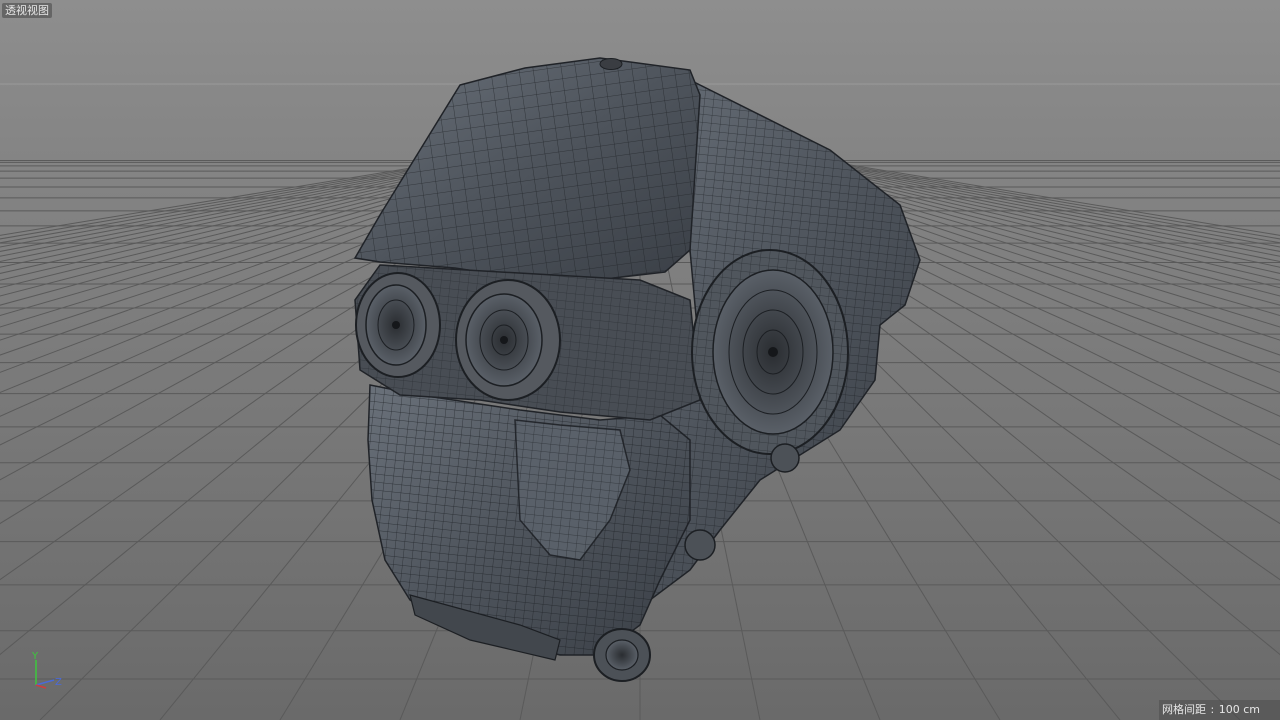  Describe the element at coordinates (1239, 709) in the screenshot. I see `grid-spacing-value: 100 cm` at that location.